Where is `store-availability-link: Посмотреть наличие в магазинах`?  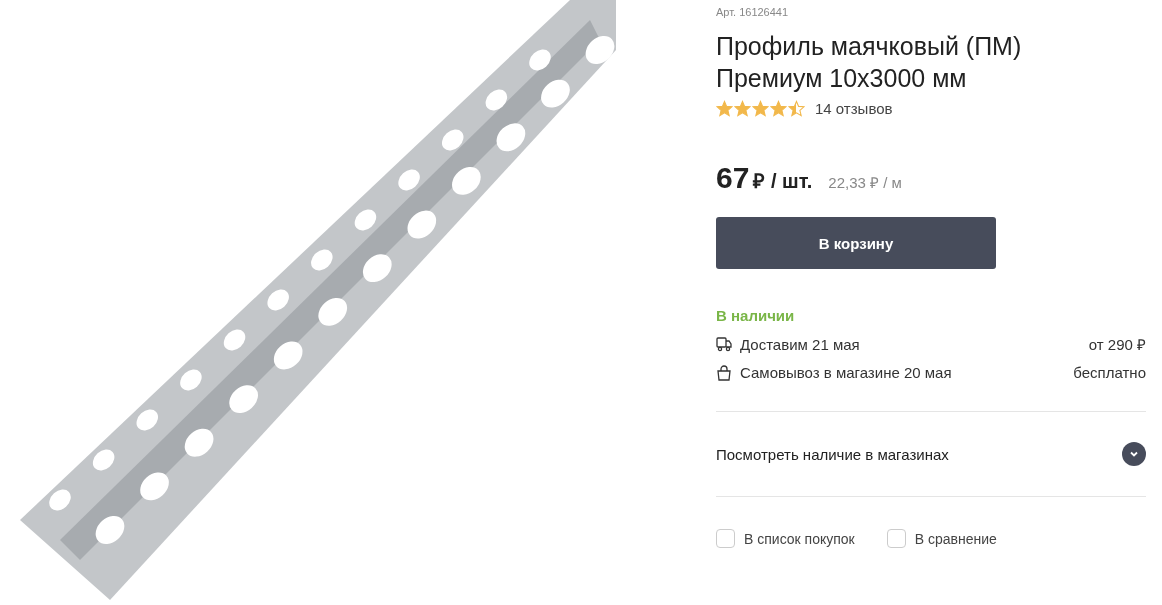 store-availability-link: Посмотреть наличие в магазинах is located at coordinates (832, 454).